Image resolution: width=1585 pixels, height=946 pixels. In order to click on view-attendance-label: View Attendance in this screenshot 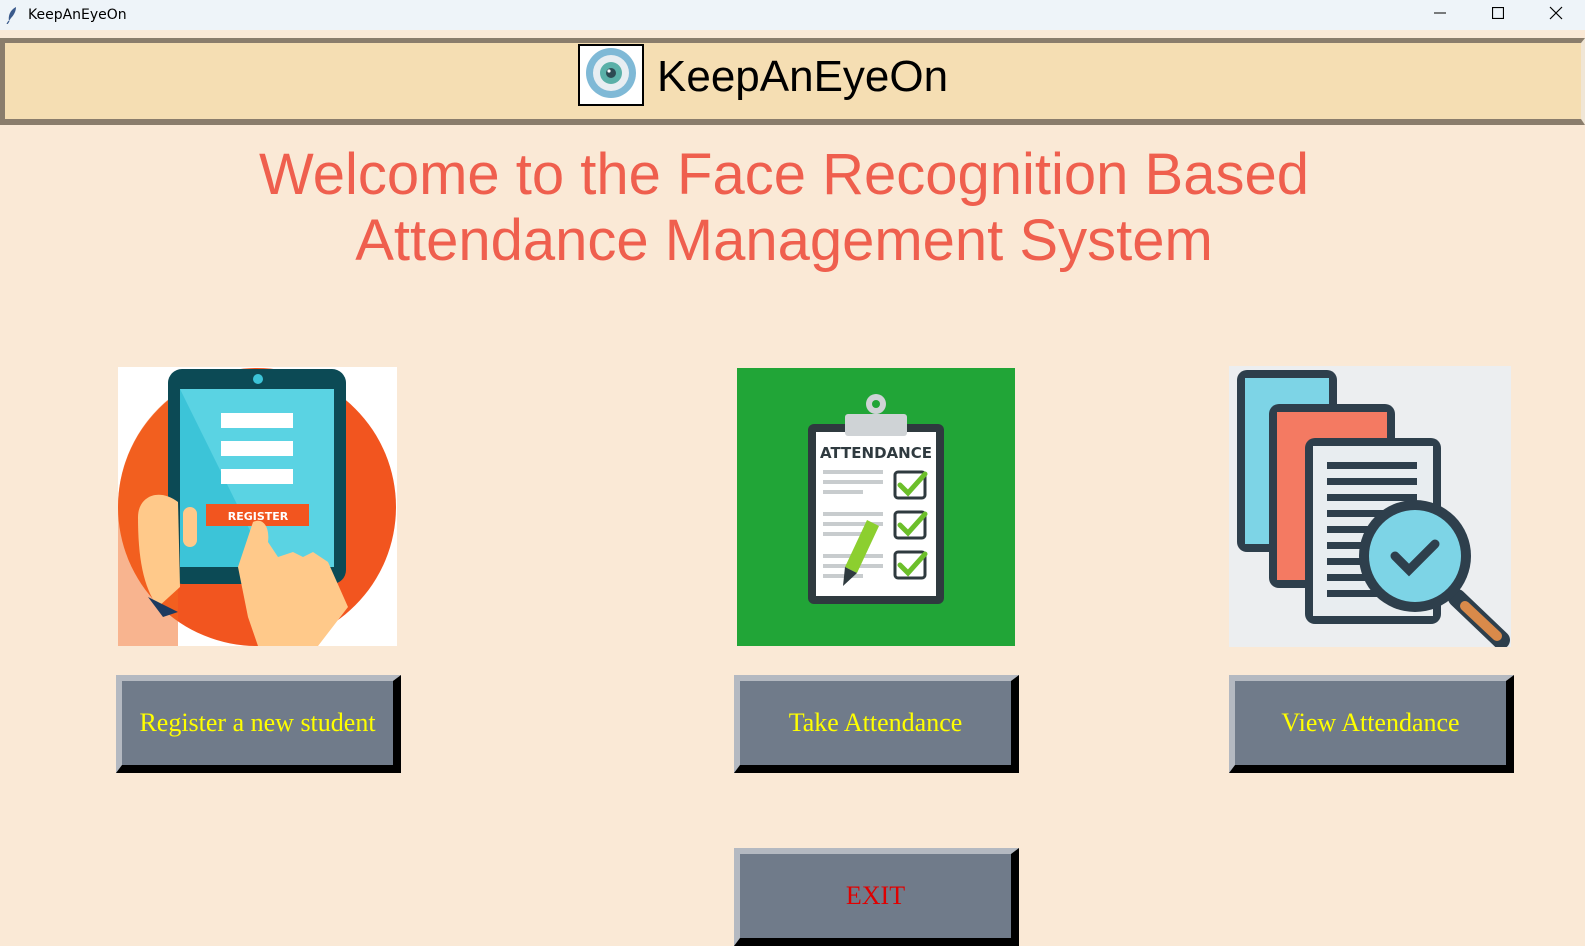, I will do `click(1370, 722)`.